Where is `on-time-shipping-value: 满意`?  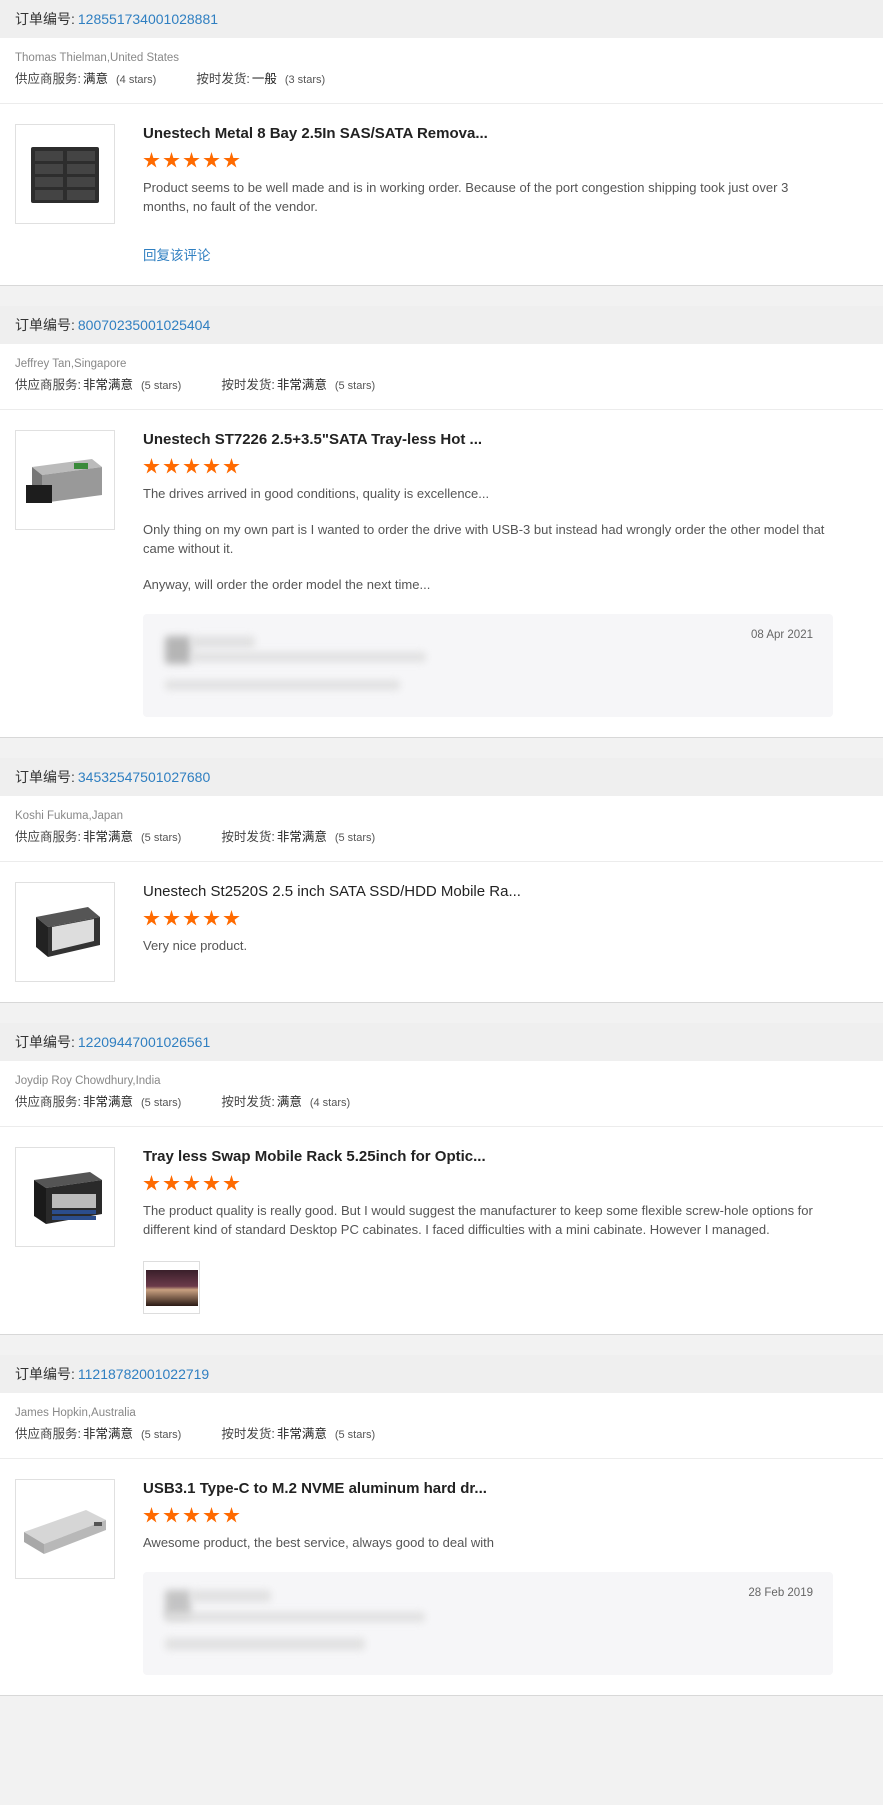
on-time-shipping-value: 满意 is located at coordinates (289, 1102).